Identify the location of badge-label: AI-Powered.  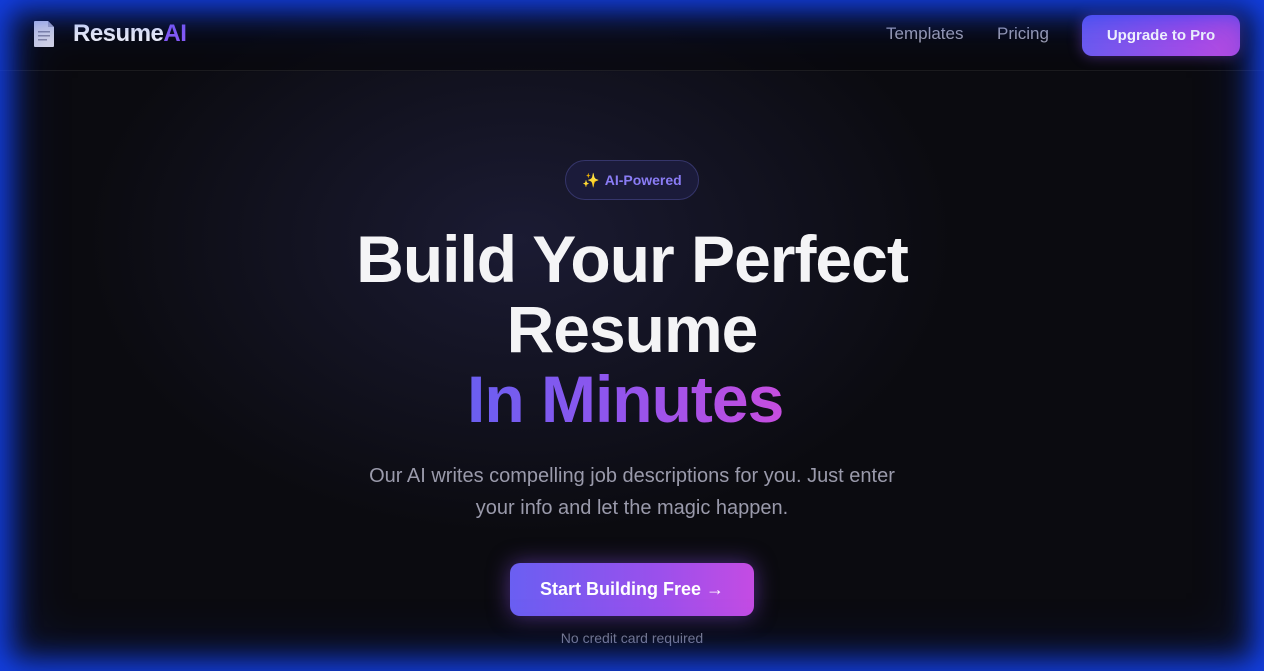
(643, 180).